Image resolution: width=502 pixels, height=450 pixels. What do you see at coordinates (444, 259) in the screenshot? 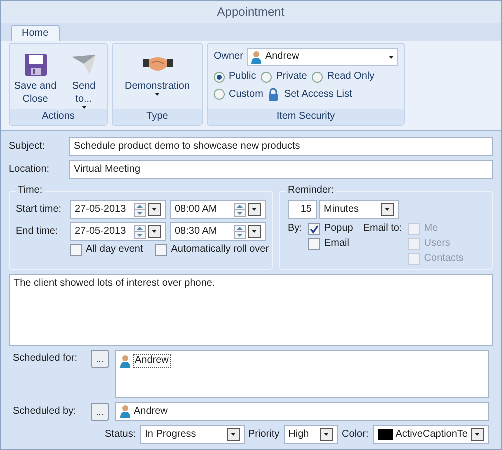
I see `checkbox-label: Contacts` at bounding box center [444, 259].